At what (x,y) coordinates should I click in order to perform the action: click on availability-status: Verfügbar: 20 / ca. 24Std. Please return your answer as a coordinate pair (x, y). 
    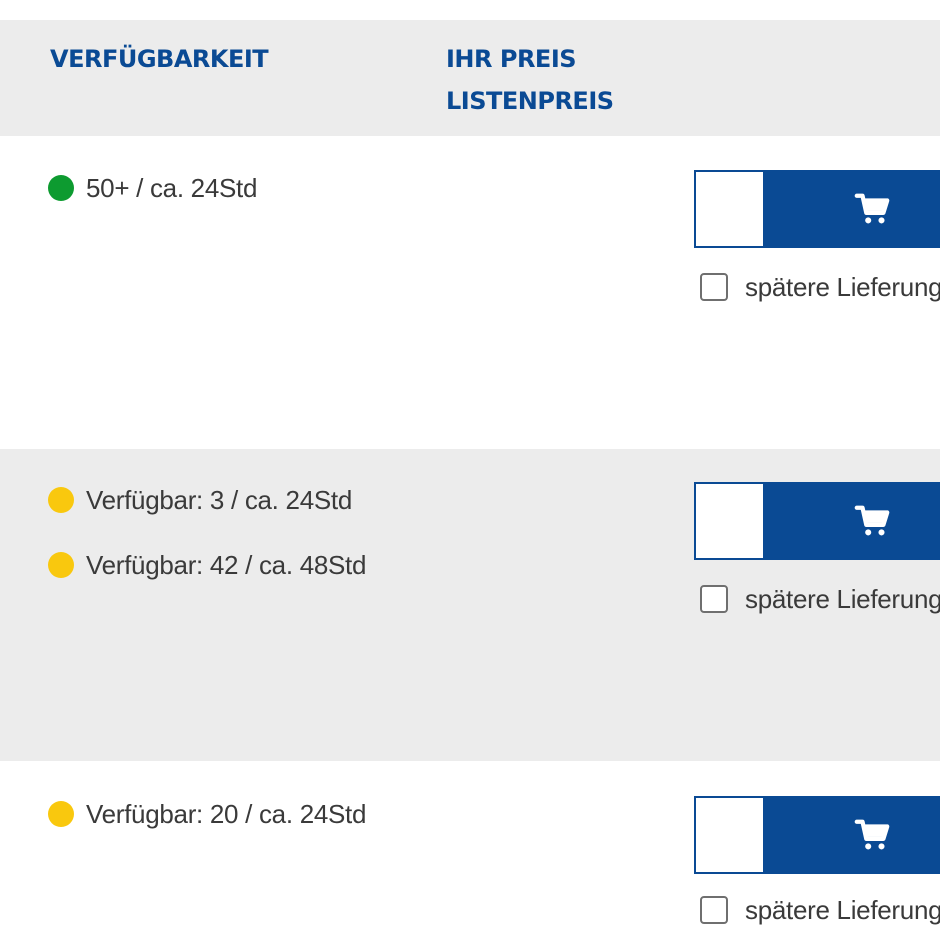
    Looking at the image, I should click on (207, 814).